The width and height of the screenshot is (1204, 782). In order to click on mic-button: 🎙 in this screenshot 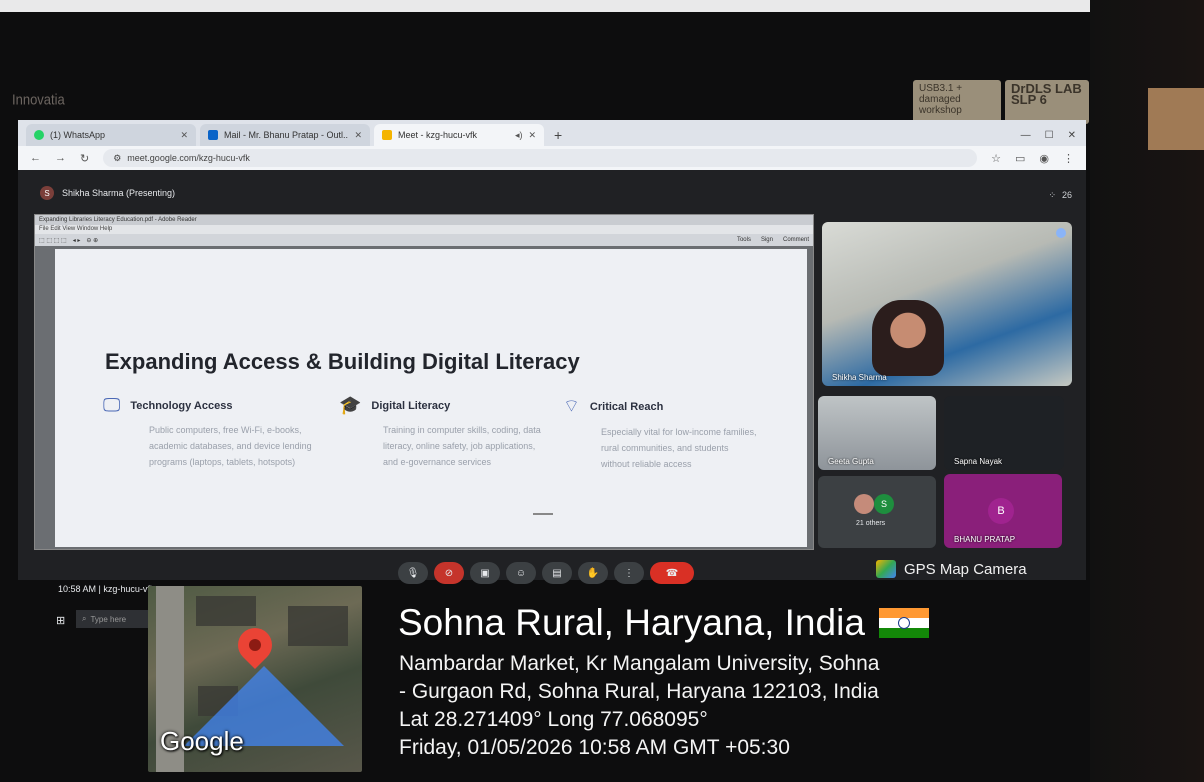, I will do `click(413, 573)`.